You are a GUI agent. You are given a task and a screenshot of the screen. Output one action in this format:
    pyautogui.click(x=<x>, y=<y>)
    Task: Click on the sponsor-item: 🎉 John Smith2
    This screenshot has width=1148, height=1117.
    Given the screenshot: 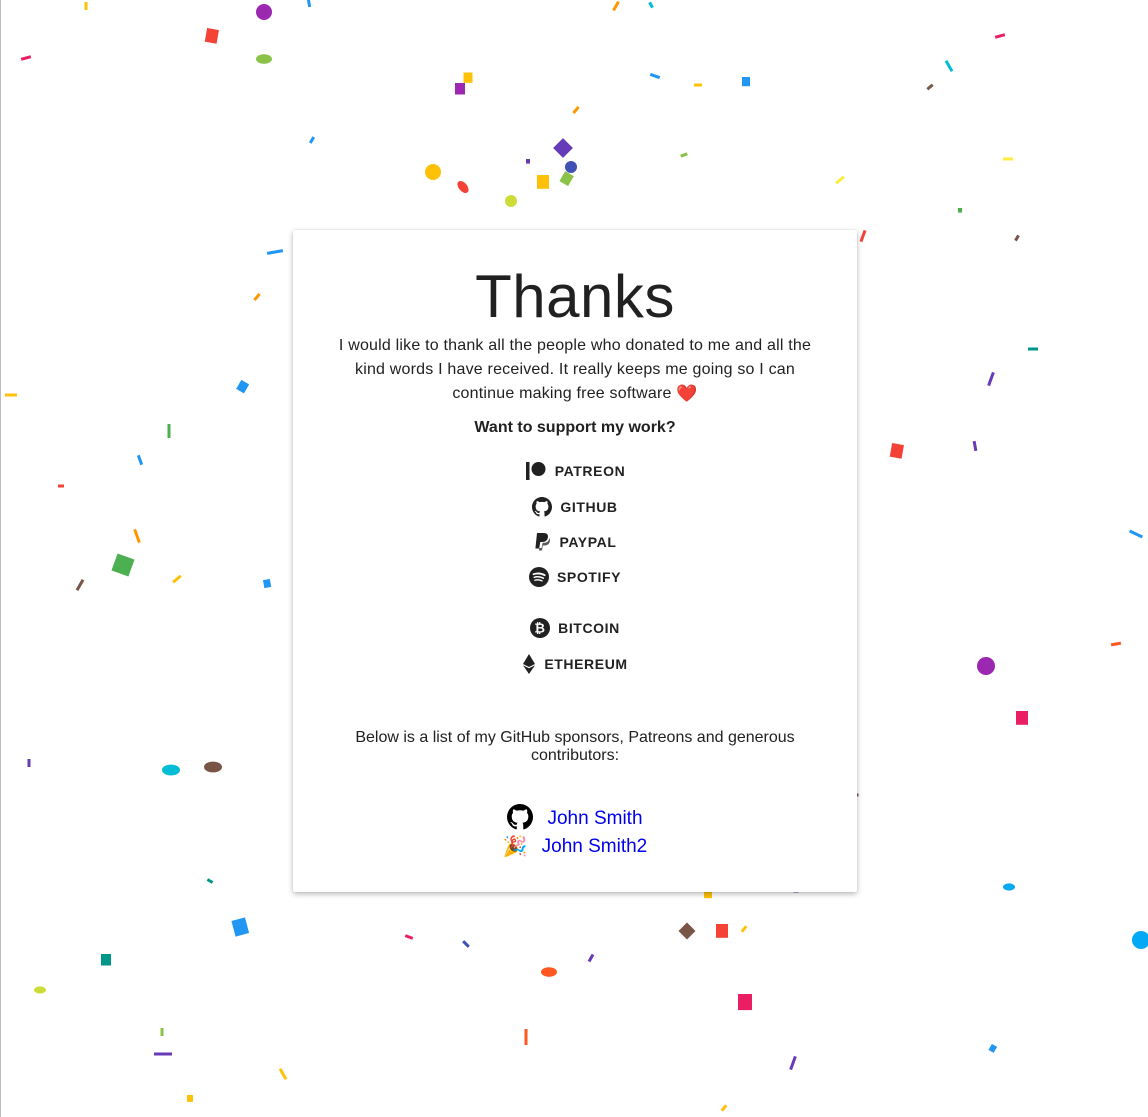 What is the action you would take?
    pyautogui.click(x=575, y=847)
    